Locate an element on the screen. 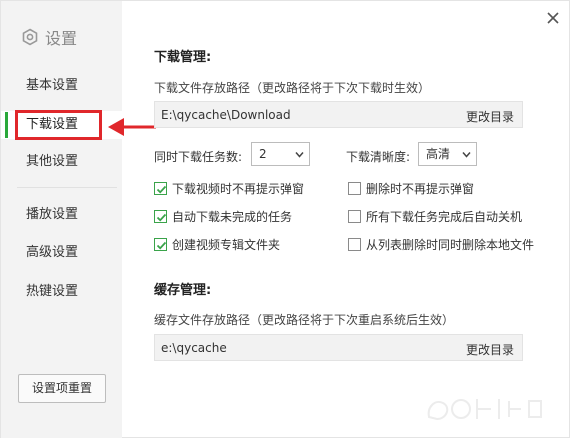 The height and width of the screenshot is (438, 570). sidebar-title-text: 设置 is located at coordinates (61, 38).